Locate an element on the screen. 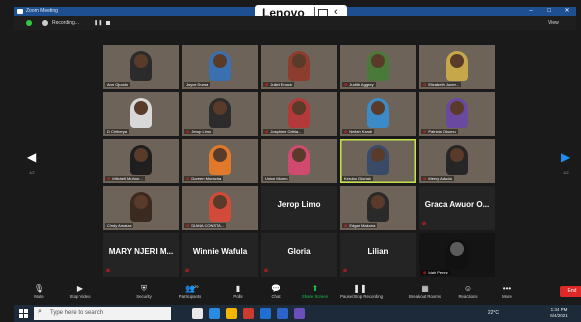  participant-tile: Joyce Duma is located at coordinates (220, 67).